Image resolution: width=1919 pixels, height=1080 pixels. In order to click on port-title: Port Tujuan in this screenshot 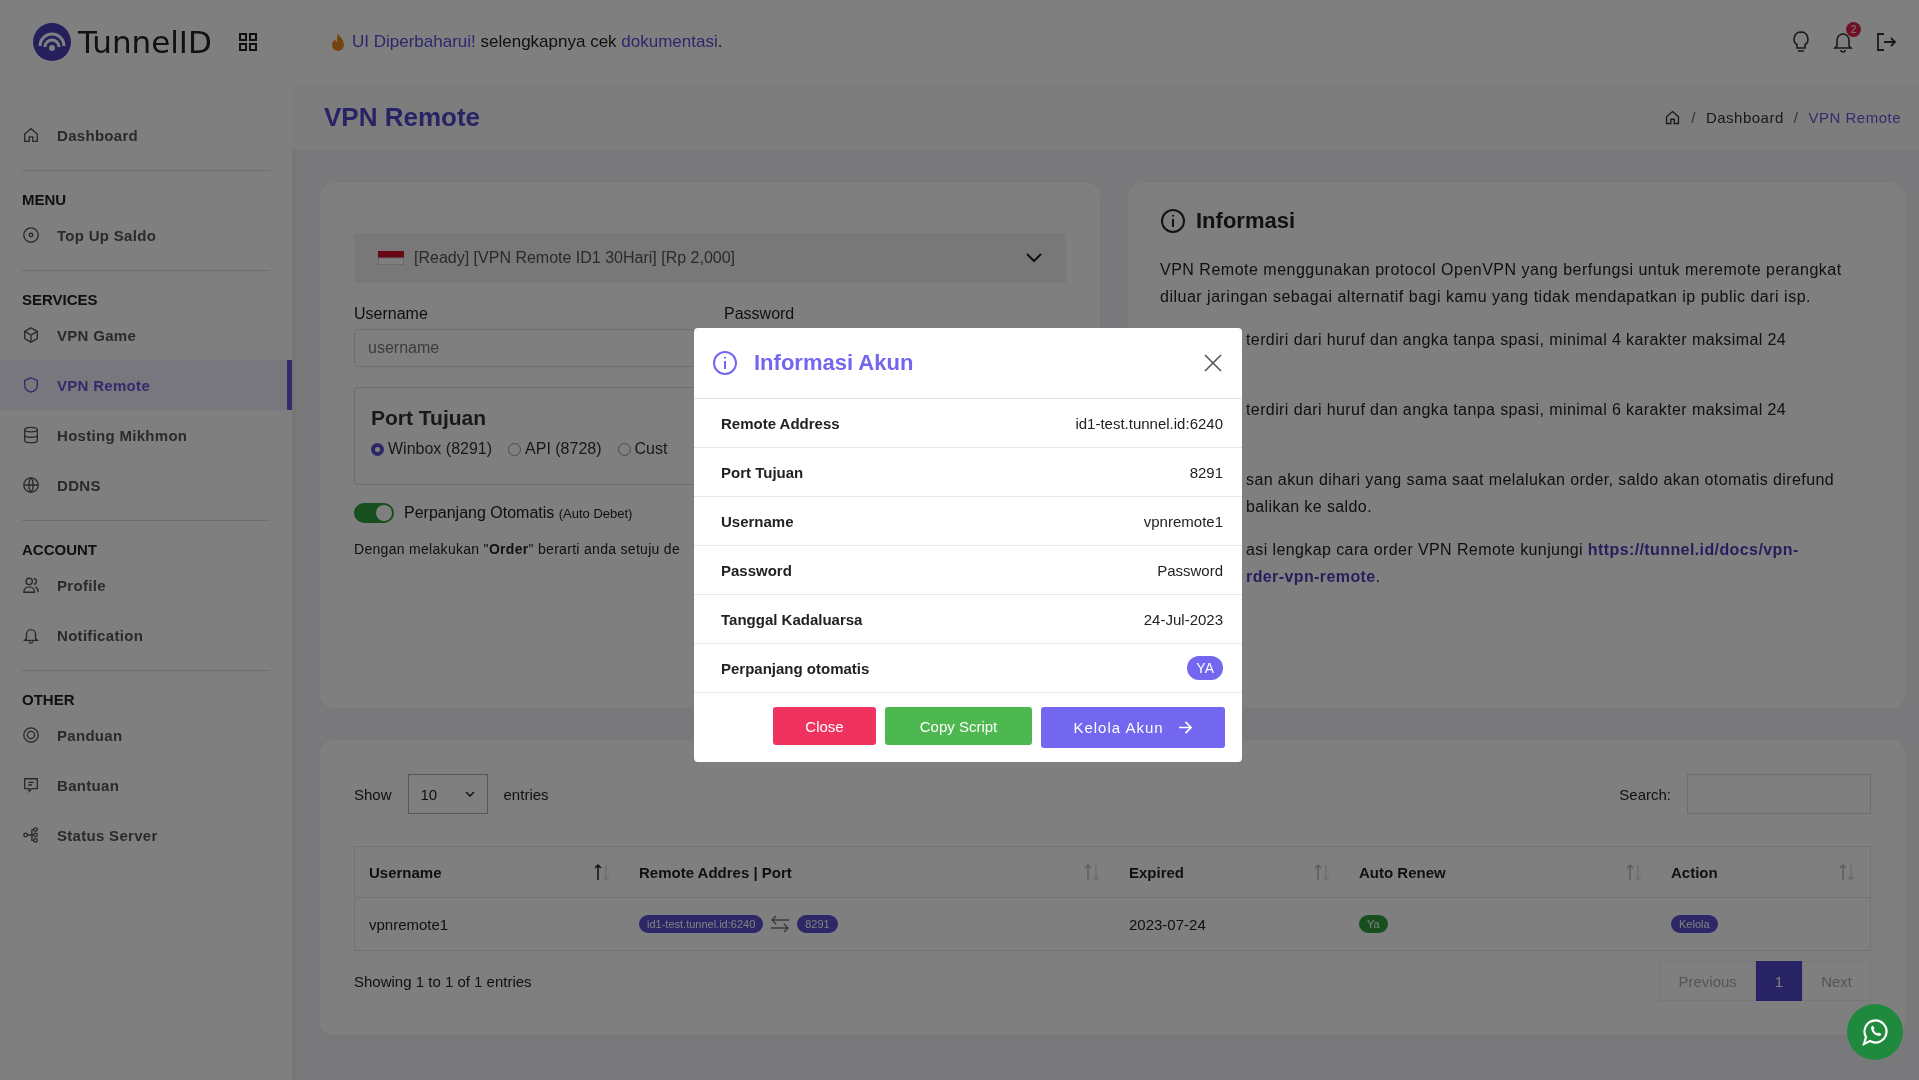, I will do `click(429, 418)`.